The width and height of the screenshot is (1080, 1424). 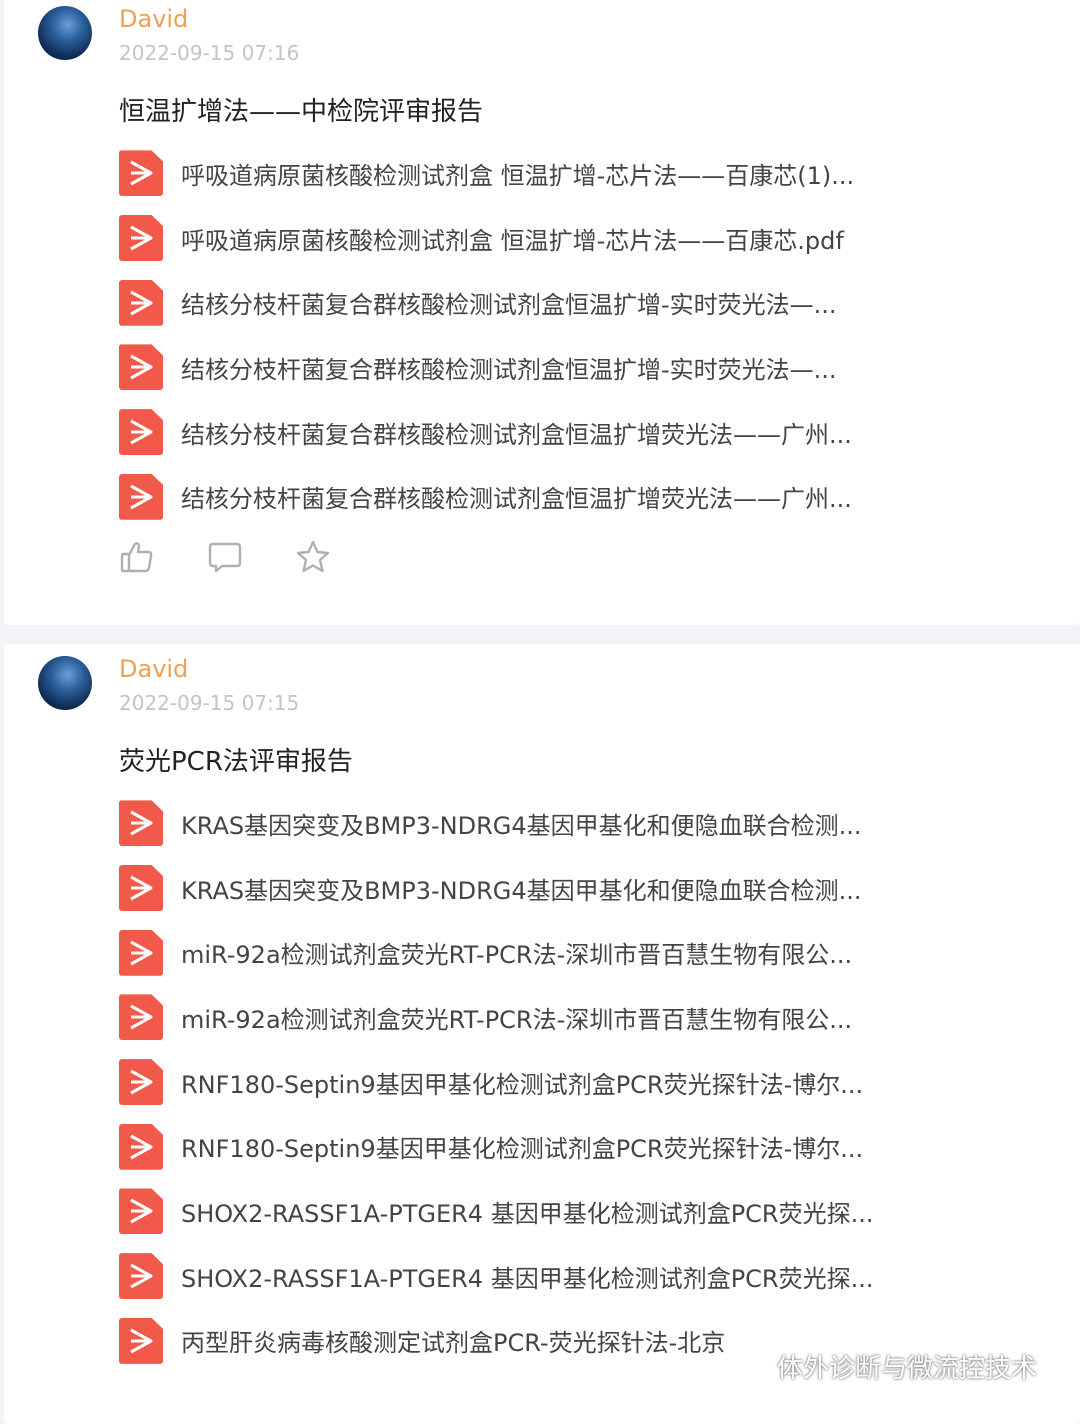 I want to click on star-icon, so click(x=313, y=557).